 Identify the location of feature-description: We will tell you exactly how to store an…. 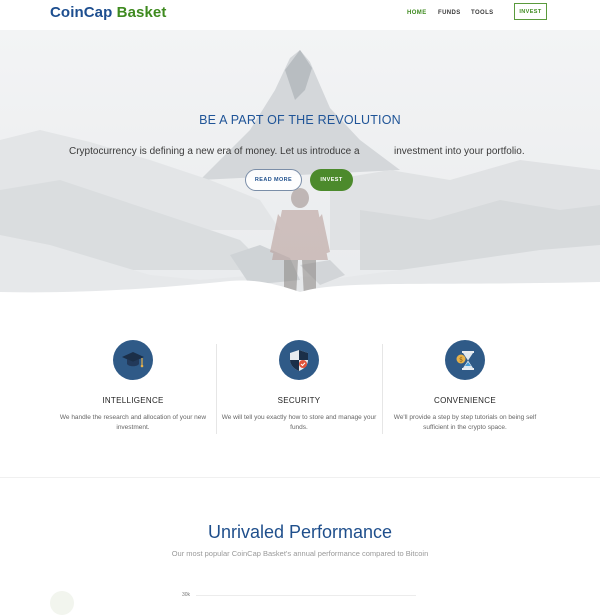
(299, 422).